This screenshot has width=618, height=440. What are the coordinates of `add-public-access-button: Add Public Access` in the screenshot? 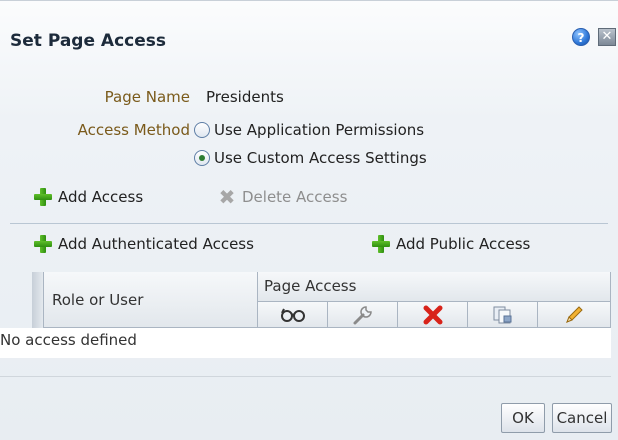 It's located at (451, 244).